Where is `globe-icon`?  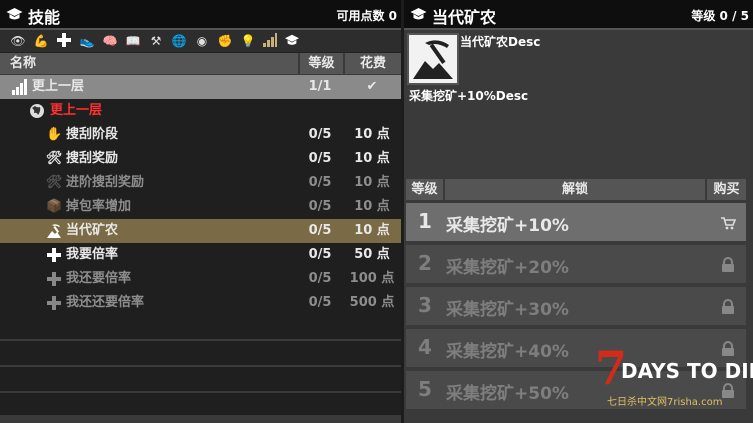
globe-icon is located at coordinates (37, 111).